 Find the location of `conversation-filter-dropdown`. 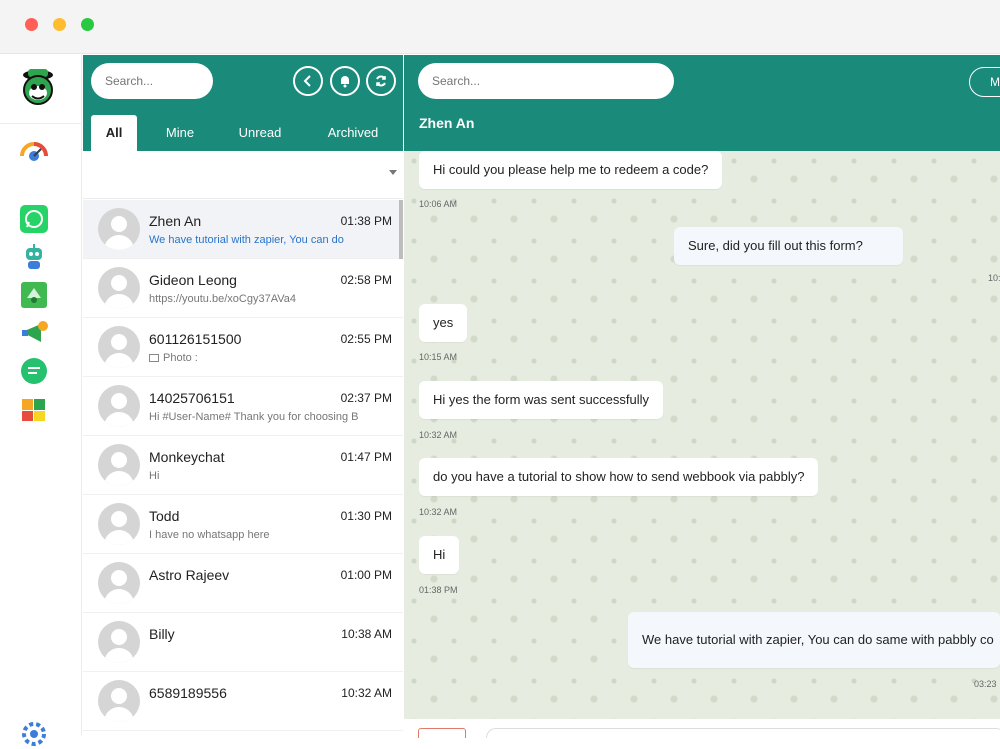

conversation-filter-dropdown is located at coordinates (243, 175).